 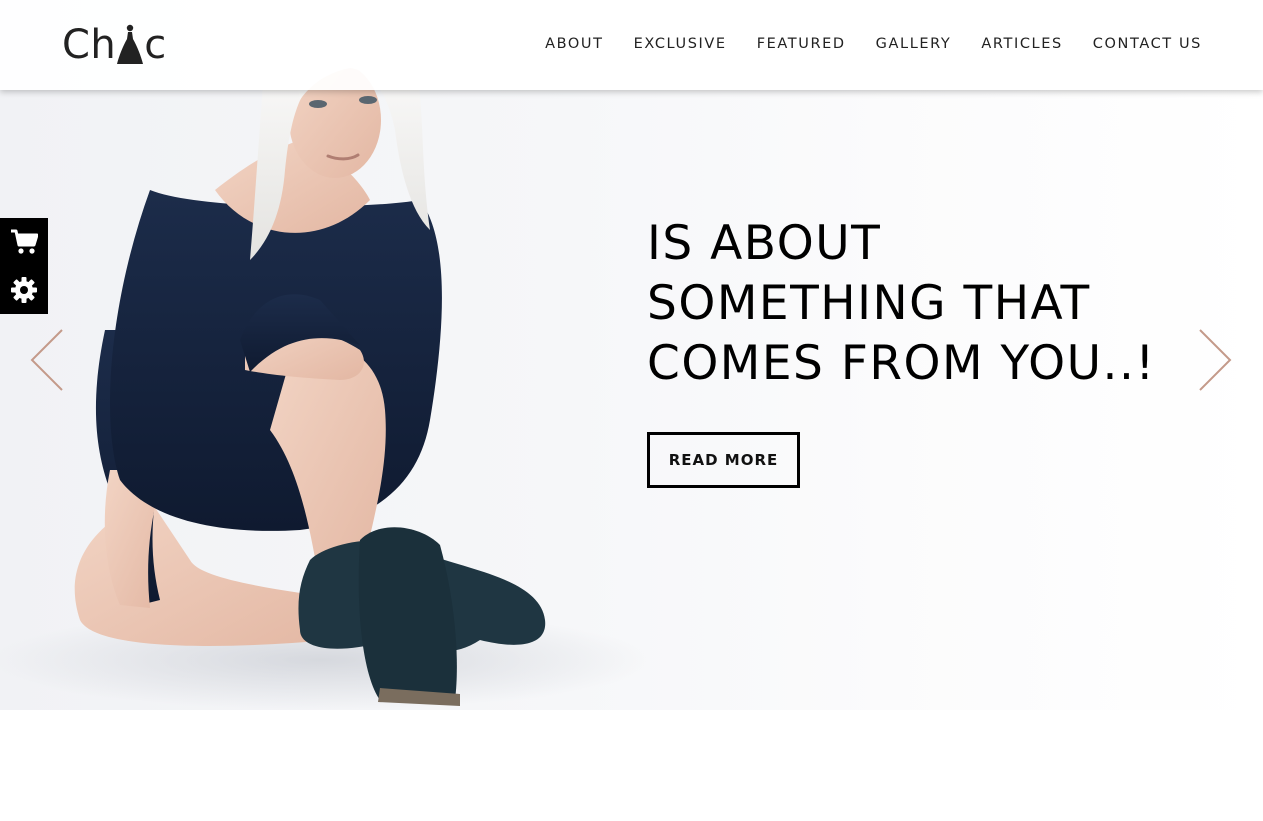 What do you see at coordinates (1021, 44) in the screenshot?
I see `nav-item-articles: ARTICLES` at bounding box center [1021, 44].